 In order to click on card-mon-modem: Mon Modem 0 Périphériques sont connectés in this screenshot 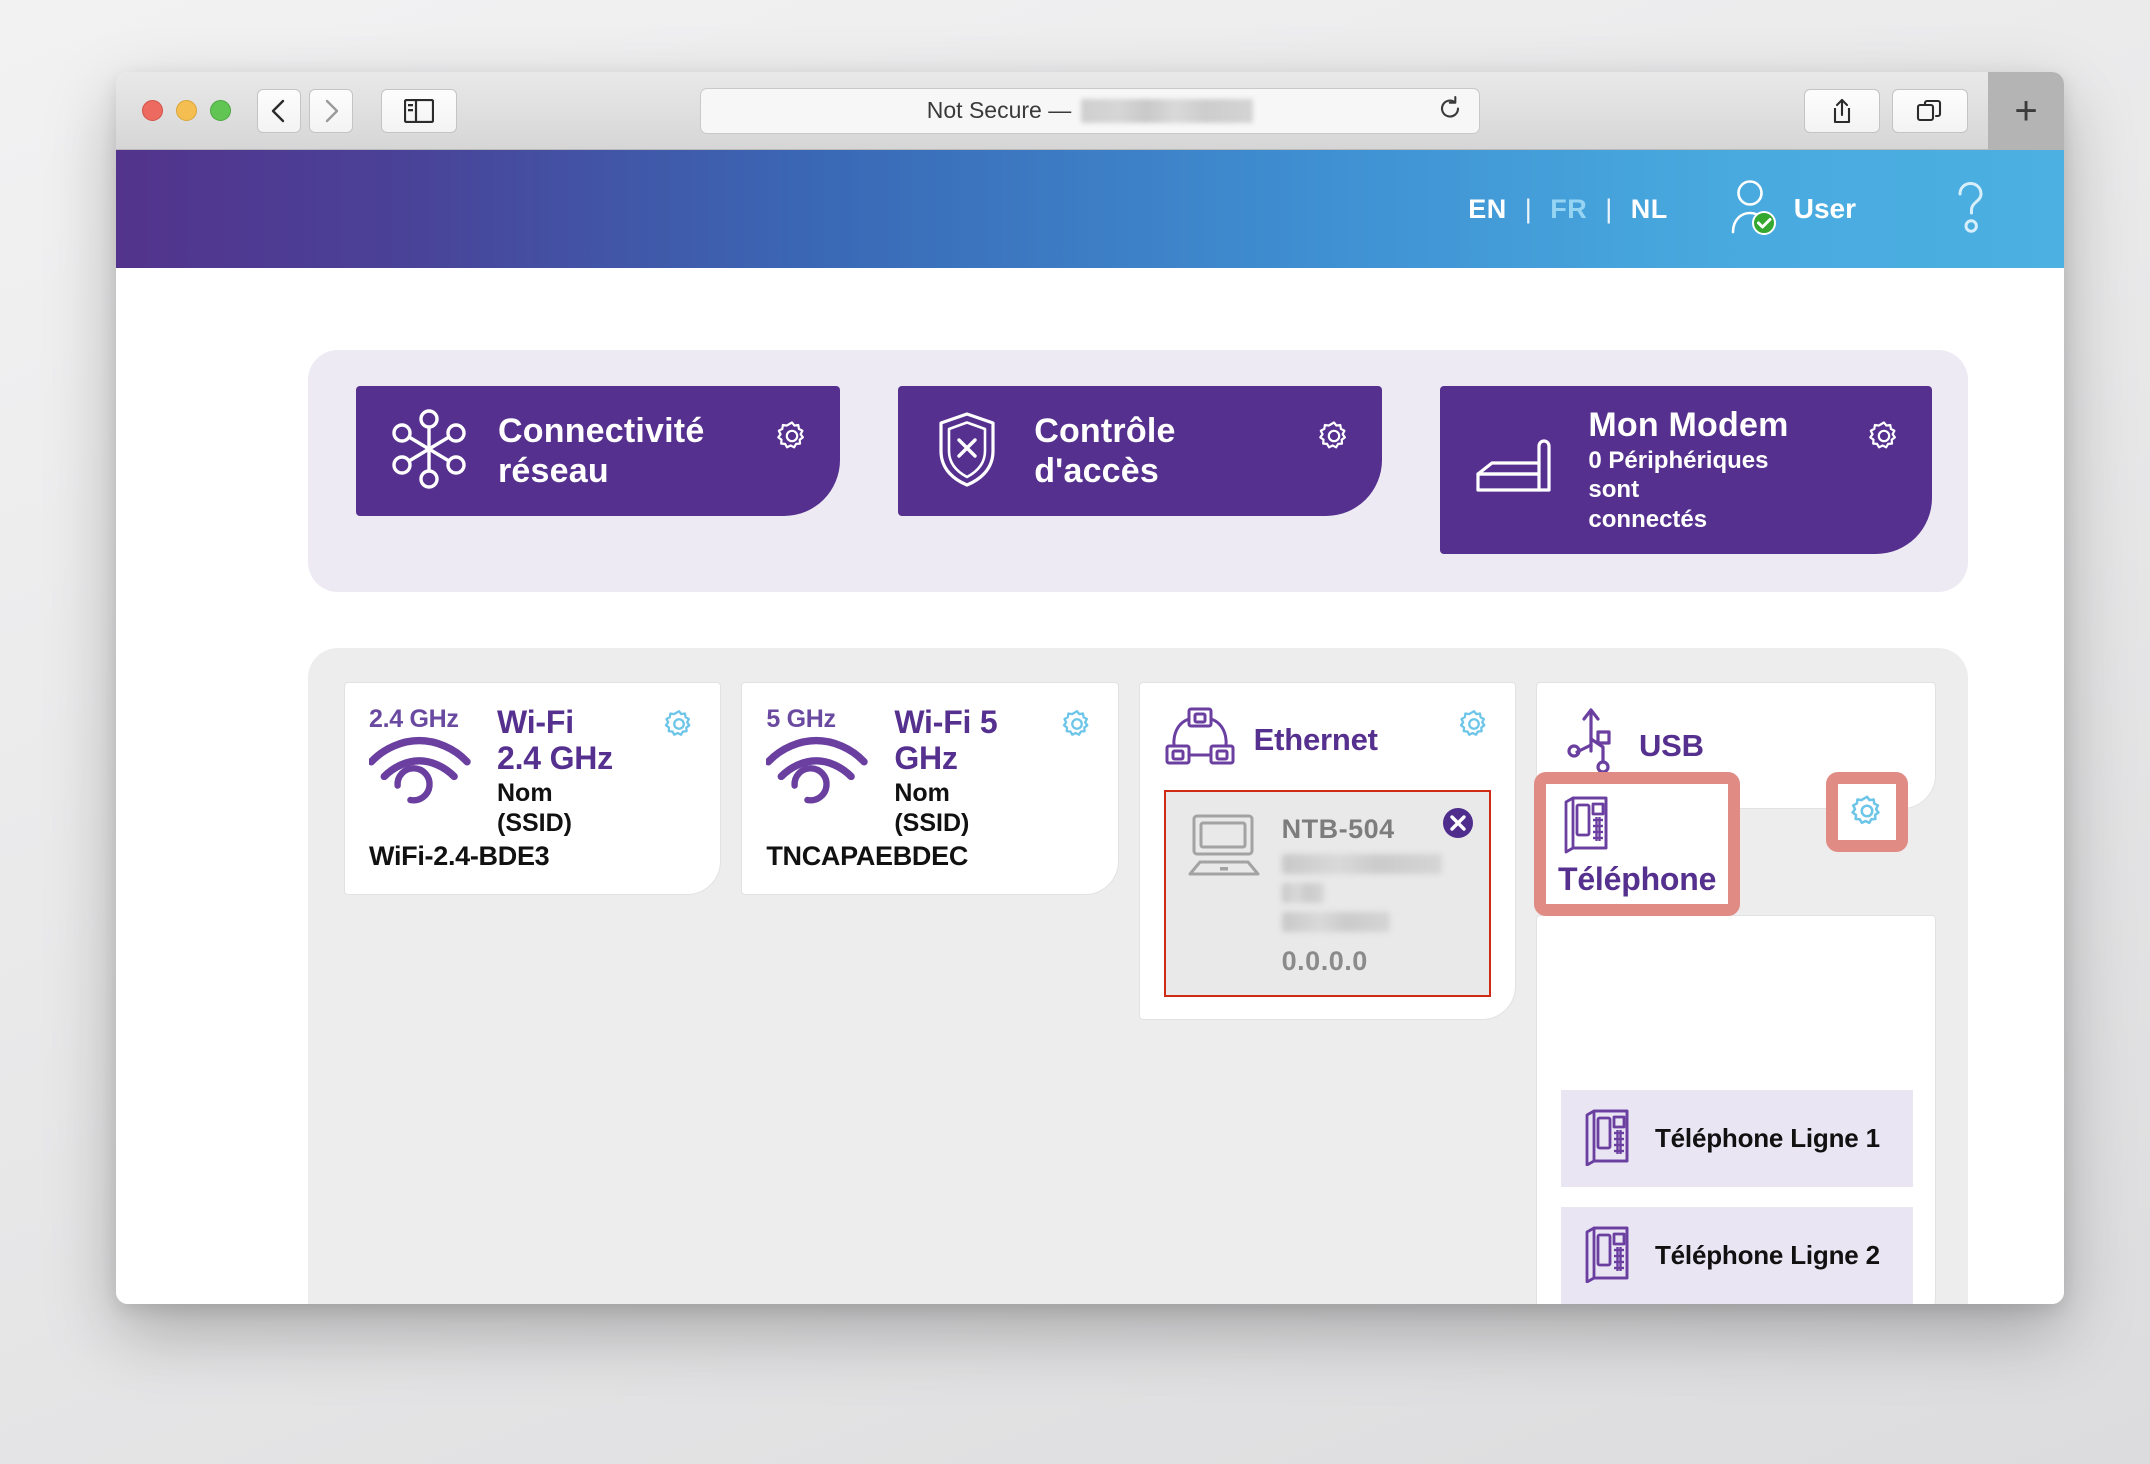, I will do `click(1686, 470)`.